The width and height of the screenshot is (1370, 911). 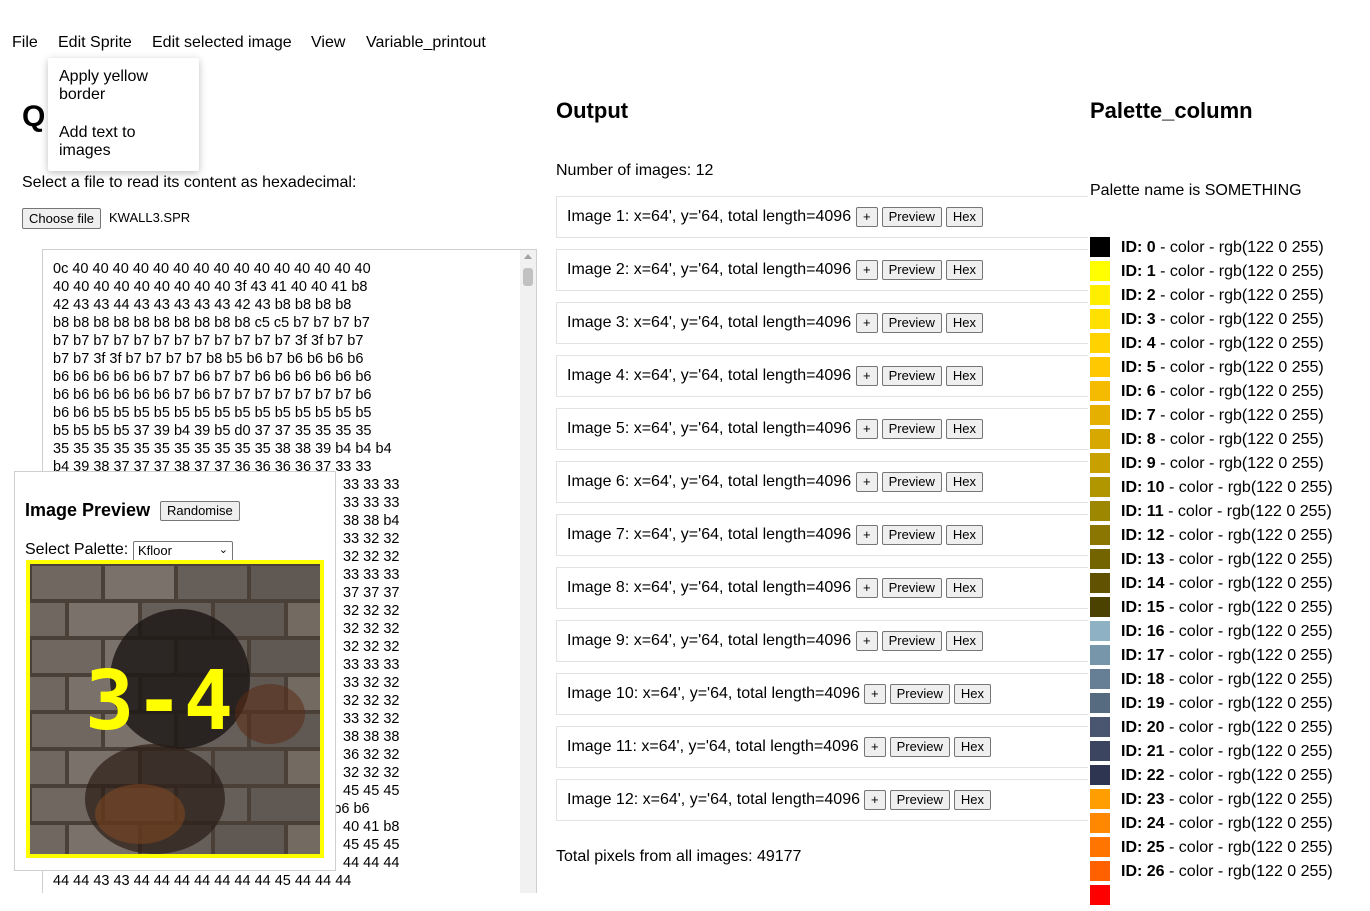 I want to click on palette-entry-text: ID: 3 - color - rgb(122 0 255), so click(x=1222, y=320).